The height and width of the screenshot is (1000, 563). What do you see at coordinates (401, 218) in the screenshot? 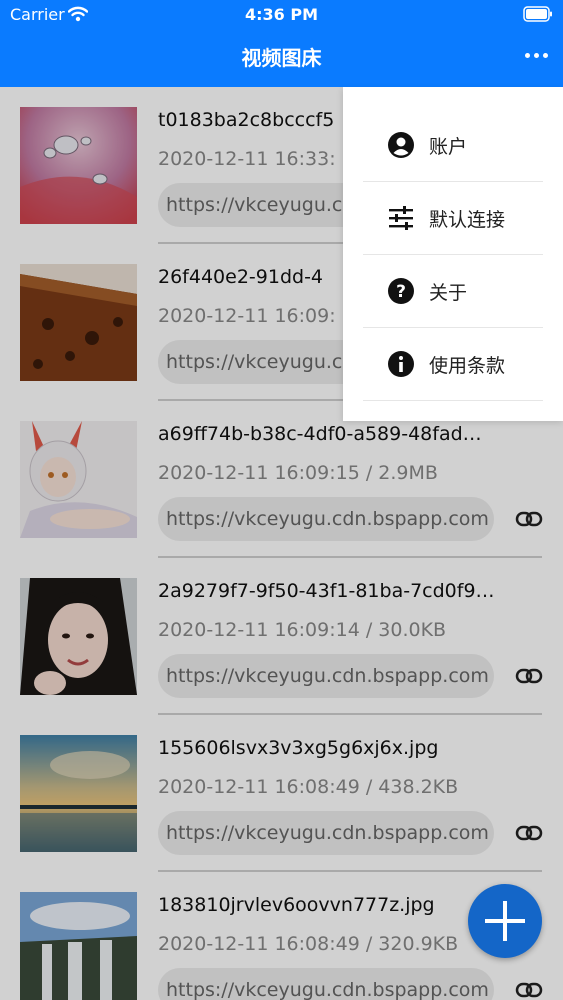
I see `sliders-icon` at bounding box center [401, 218].